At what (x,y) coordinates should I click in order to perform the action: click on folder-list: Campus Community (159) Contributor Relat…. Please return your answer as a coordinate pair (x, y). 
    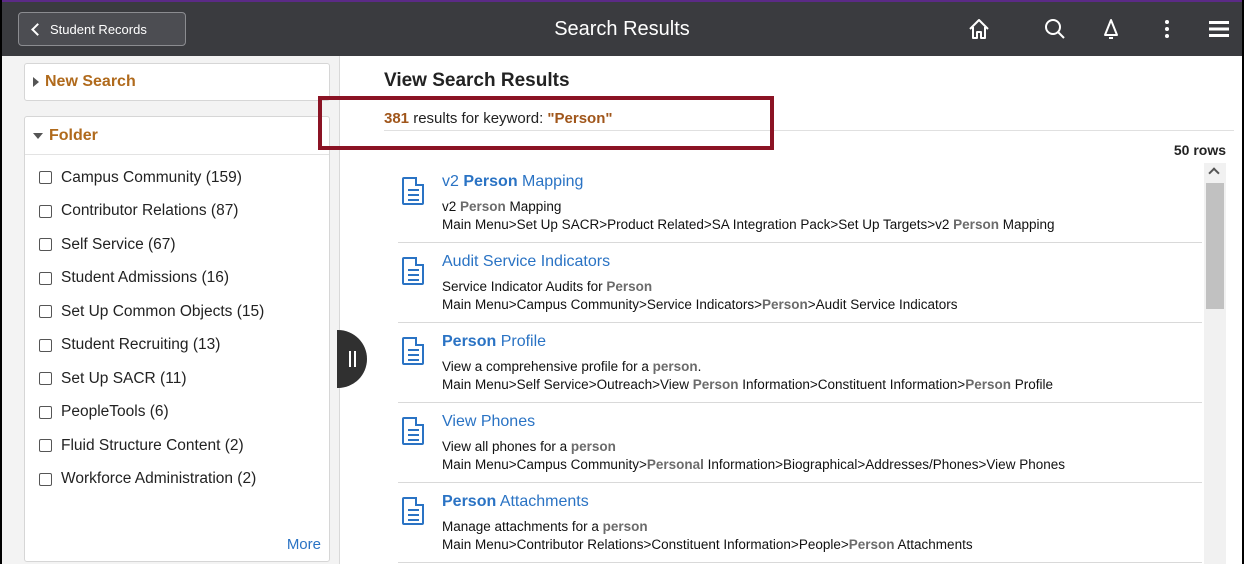
    Looking at the image, I should click on (177, 325).